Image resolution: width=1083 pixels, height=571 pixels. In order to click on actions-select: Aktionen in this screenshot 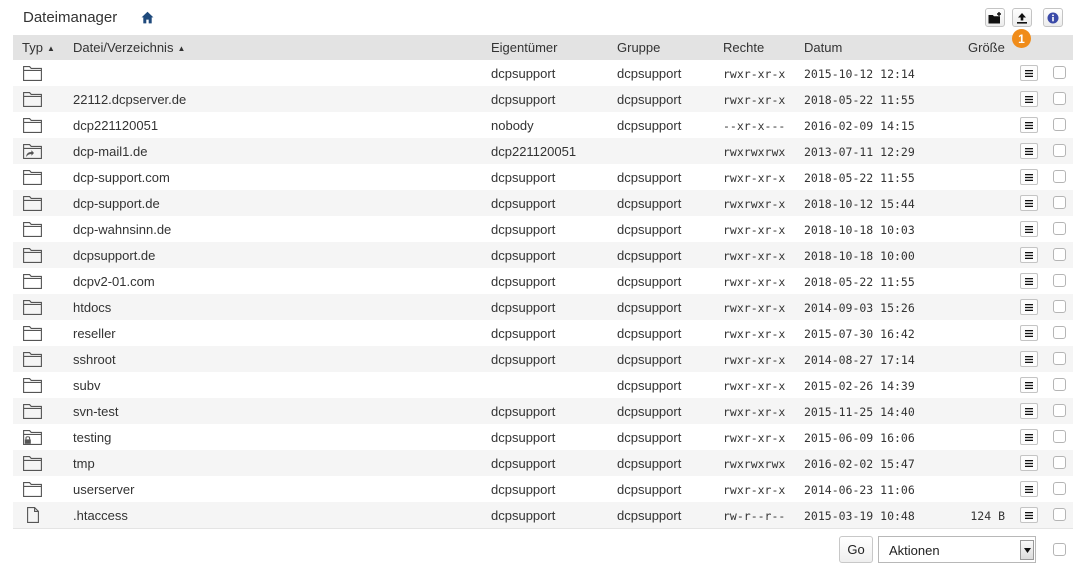, I will do `click(957, 549)`.